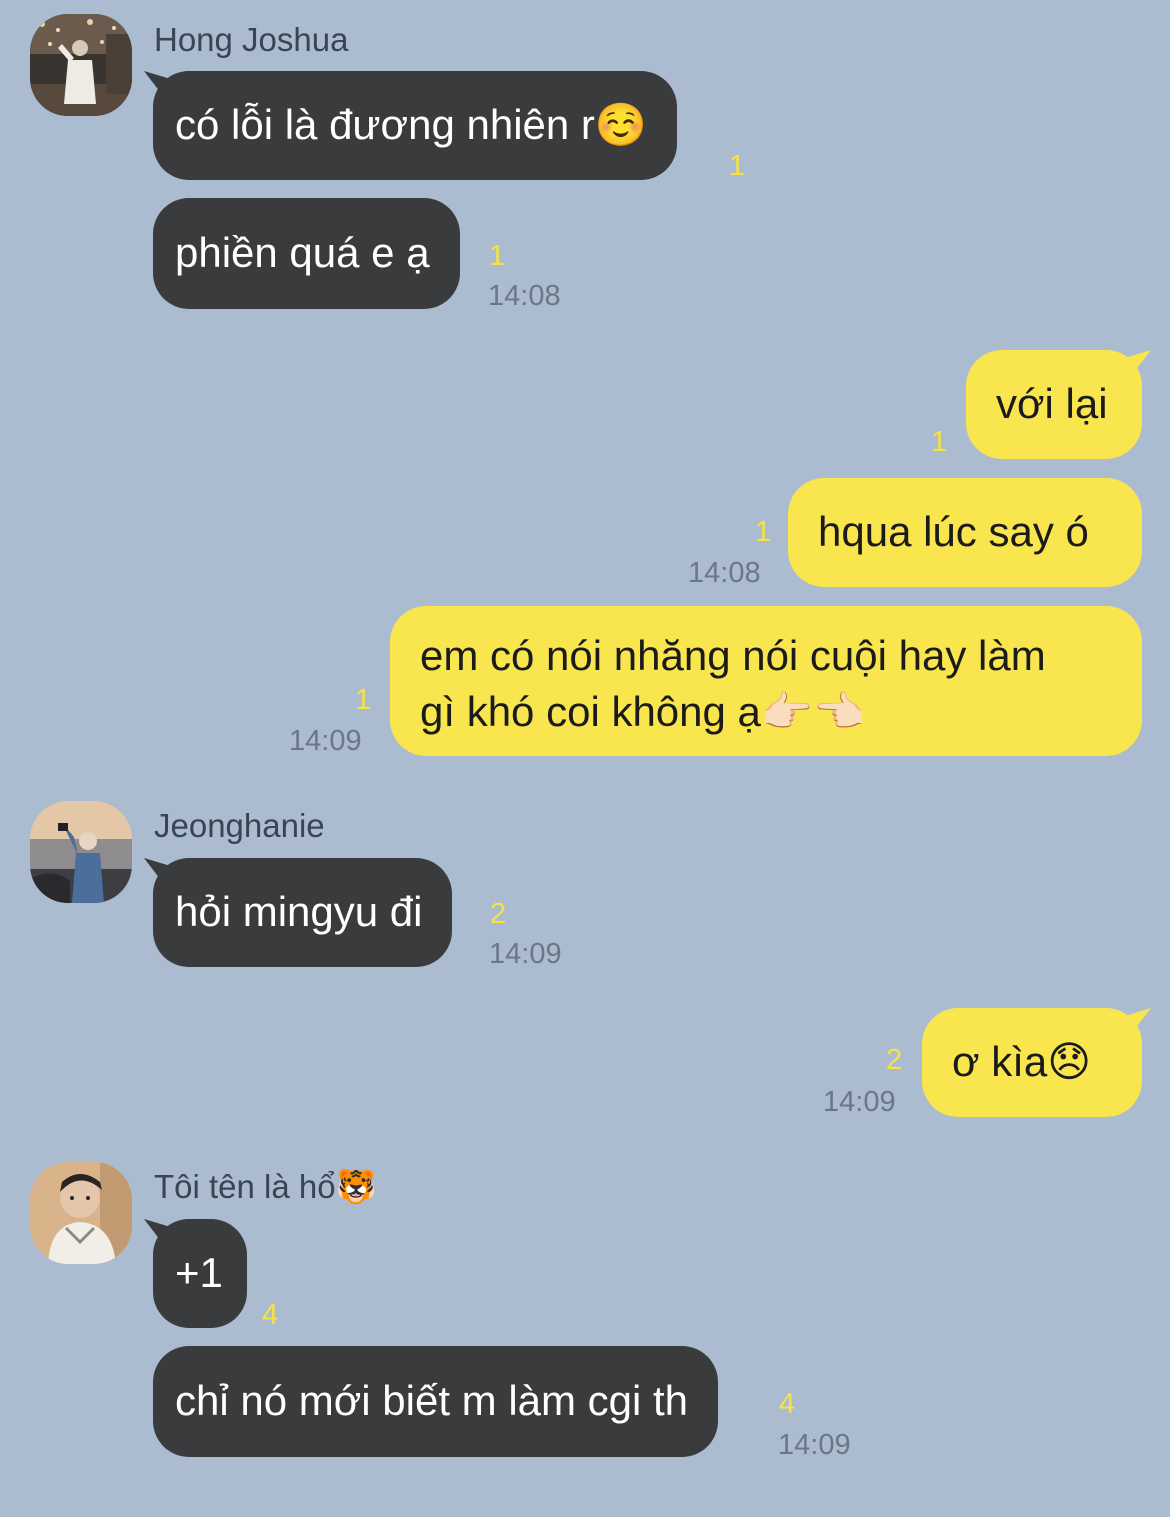 The image size is (1170, 1517). I want to click on message-text-line: em có nói nhăng nói cuội hay làm, so click(733, 655).